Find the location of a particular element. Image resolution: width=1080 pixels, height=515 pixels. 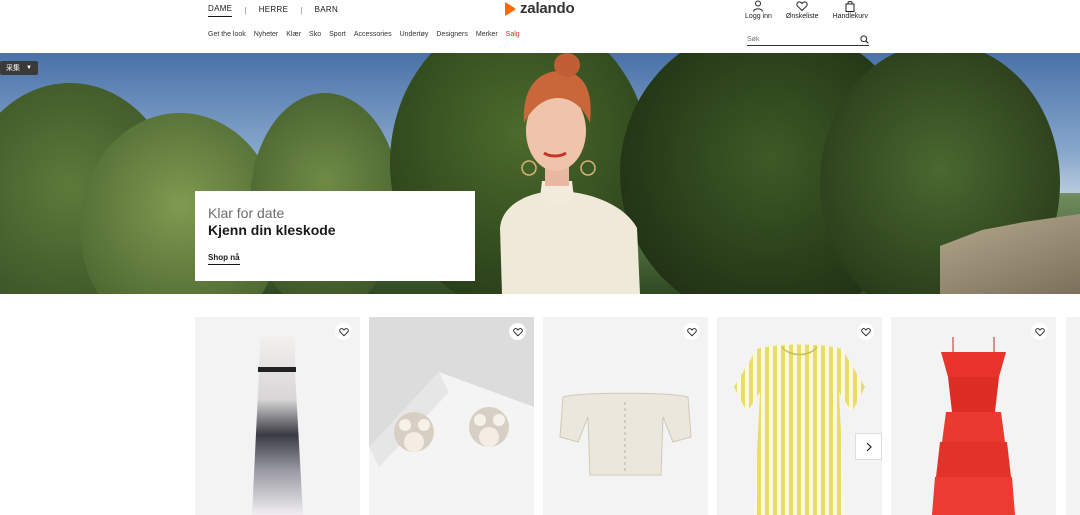

hero-title: Kjenn din kleskode is located at coordinates (272, 229).